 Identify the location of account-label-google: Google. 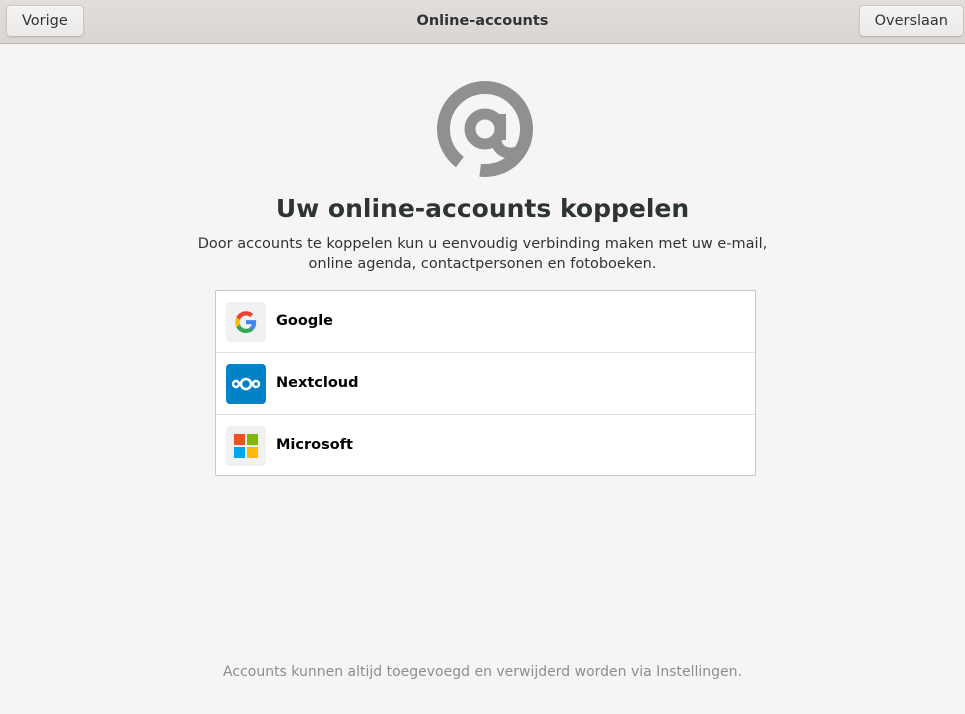
(305, 321).